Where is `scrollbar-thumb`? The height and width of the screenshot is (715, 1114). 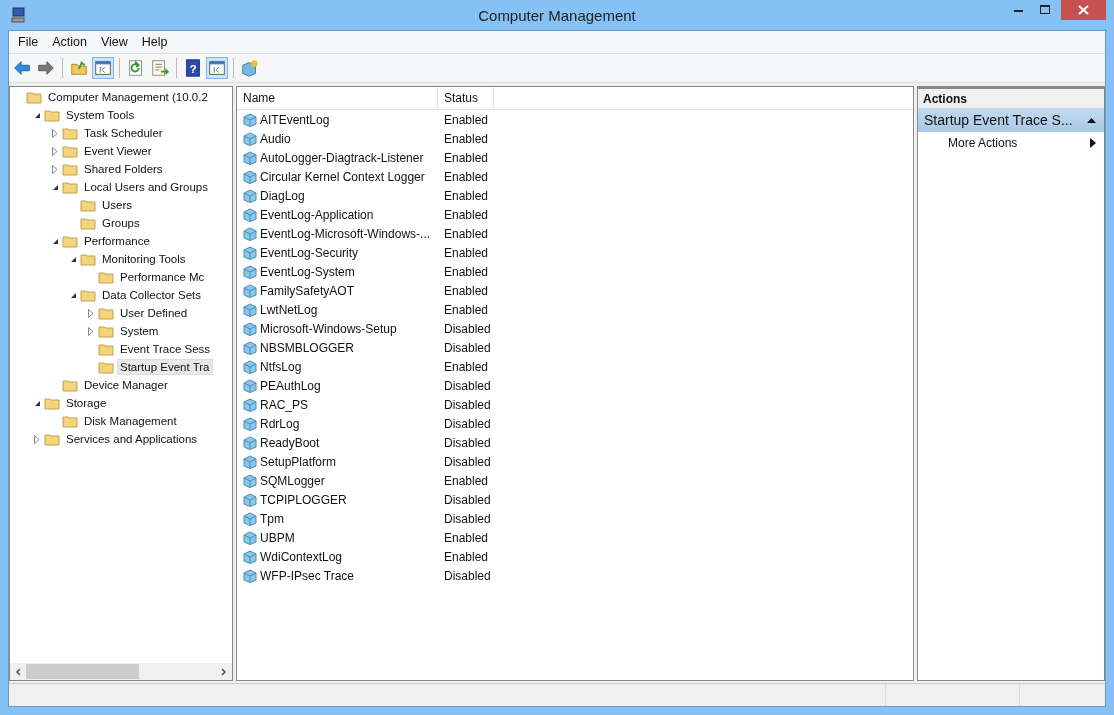 scrollbar-thumb is located at coordinates (82, 671).